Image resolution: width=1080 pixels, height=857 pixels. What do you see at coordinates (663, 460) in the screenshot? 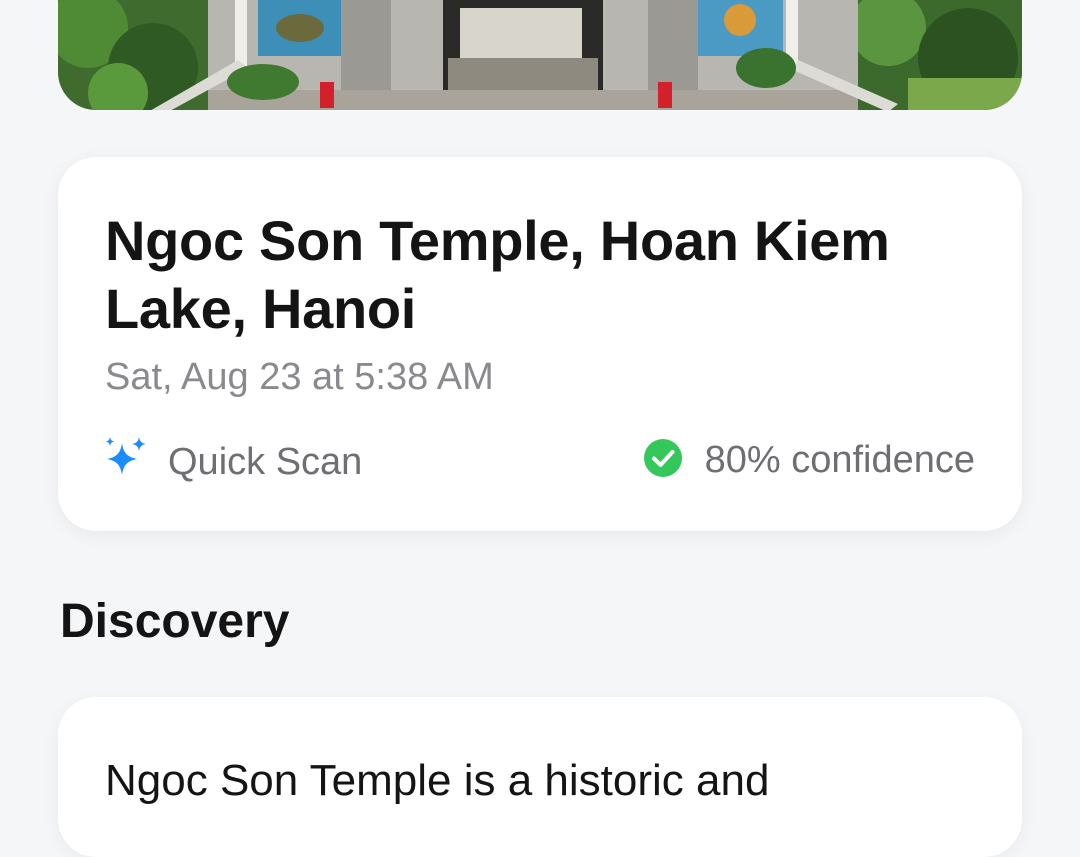
I see `checkmark-circle-icon` at bounding box center [663, 460].